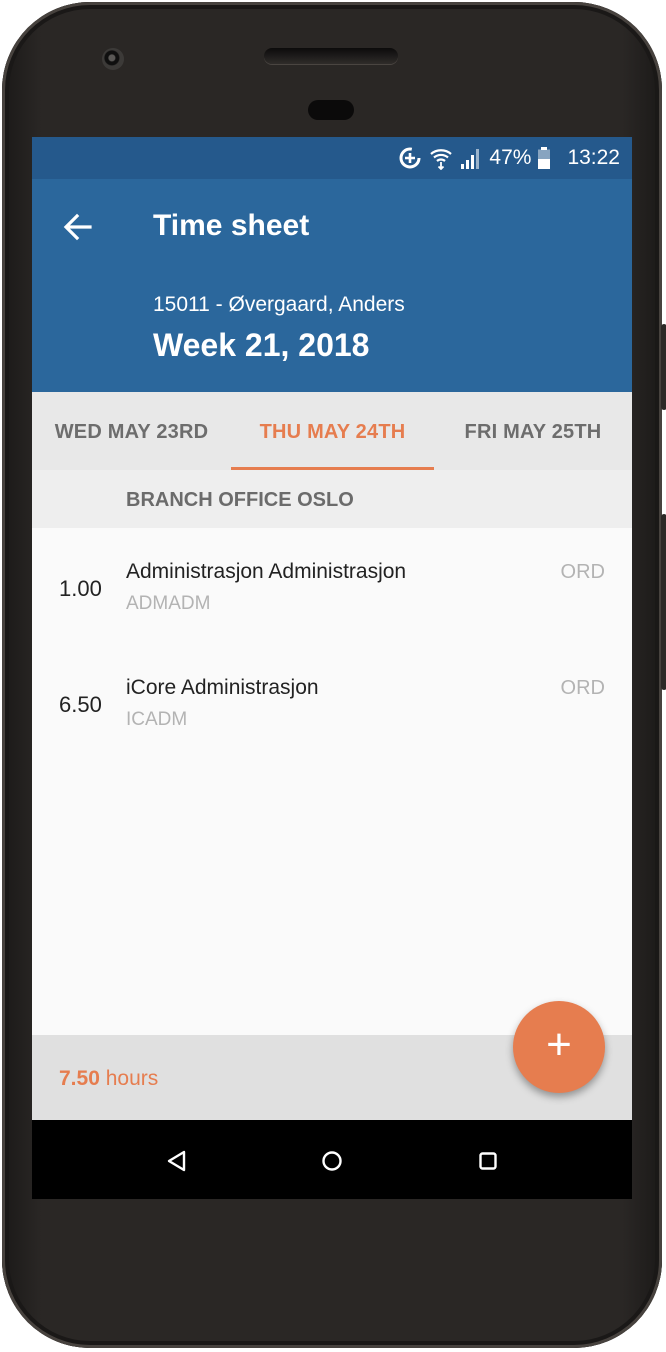  What do you see at coordinates (240, 500) in the screenshot?
I see `section-title: BRANCH OFFICE OSLO` at bounding box center [240, 500].